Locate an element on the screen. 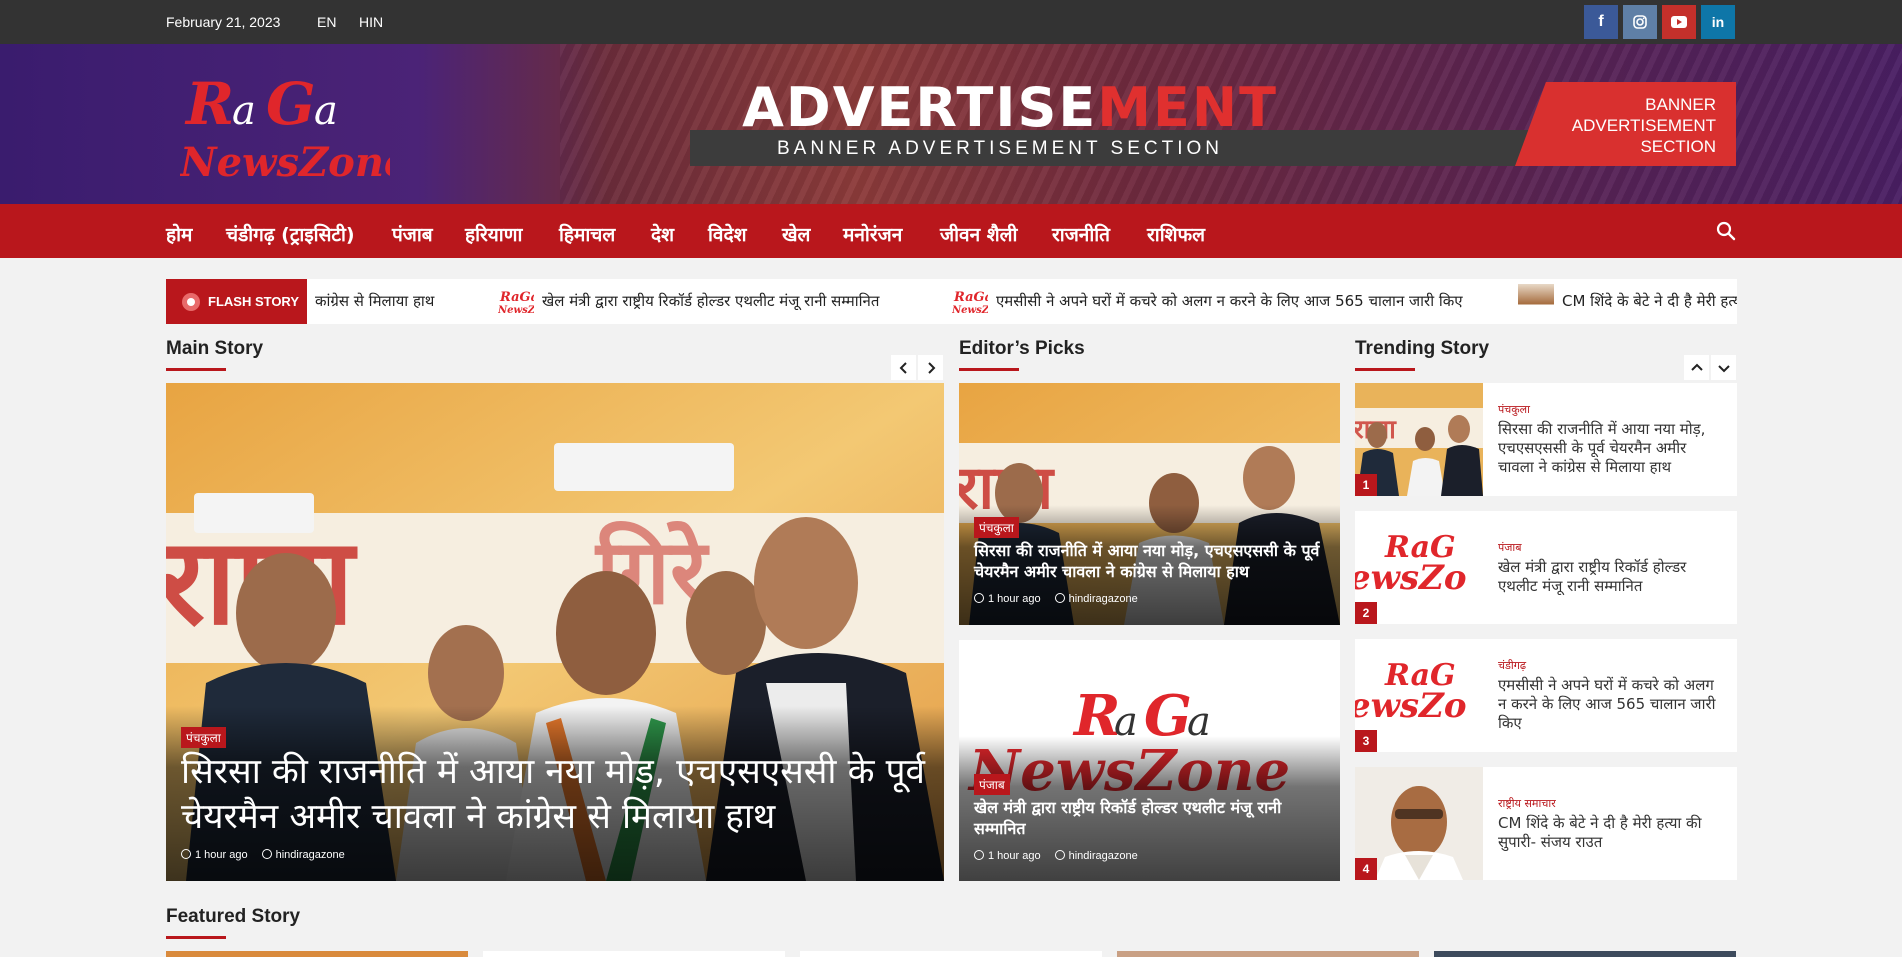  trending-up-button is located at coordinates (1696, 367).